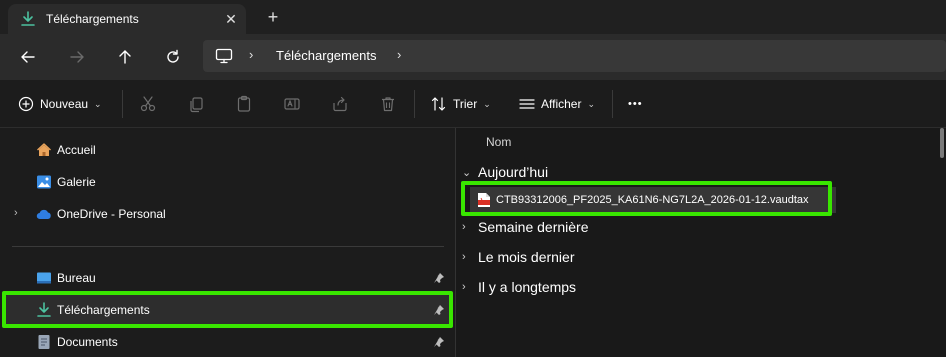 Image resolution: width=946 pixels, height=357 pixels. I want to click on sidebar-item-galerie: Galerie, so click(227, 182).